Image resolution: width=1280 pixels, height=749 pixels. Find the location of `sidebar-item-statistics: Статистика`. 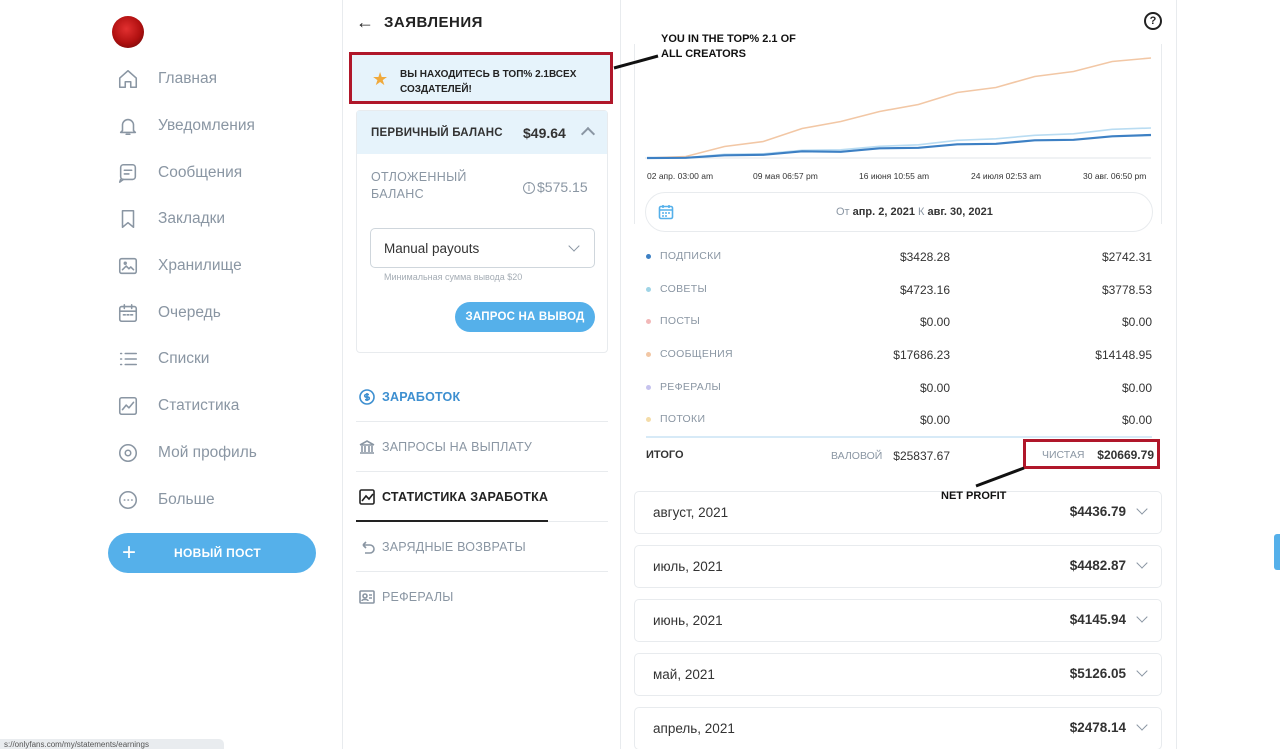

sidebar-item-statistics: Статистика is located at coordinates (221, 406).